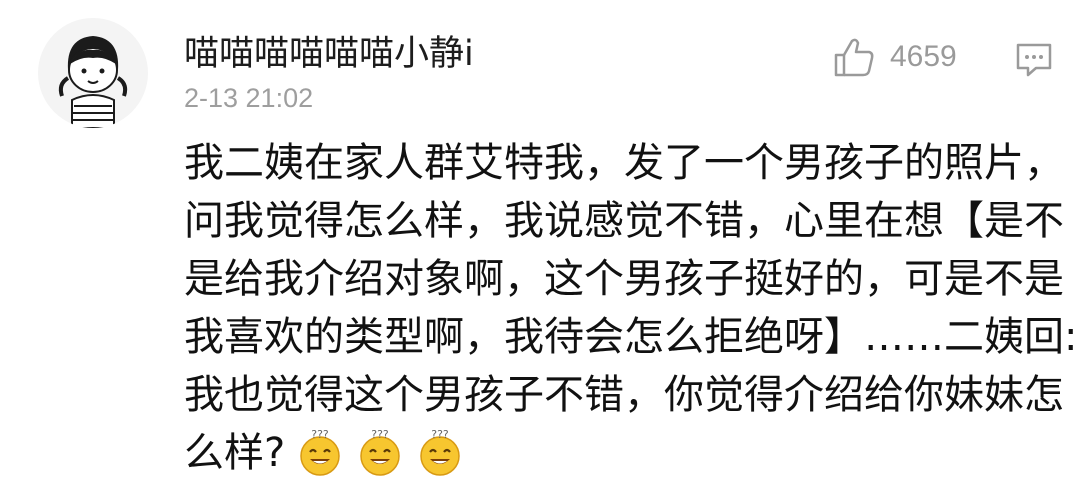  I want to click on comment-line: 我喜欢的类型啊，我待会怎么拒绝呀】……二姨回:, so click(631, 337).